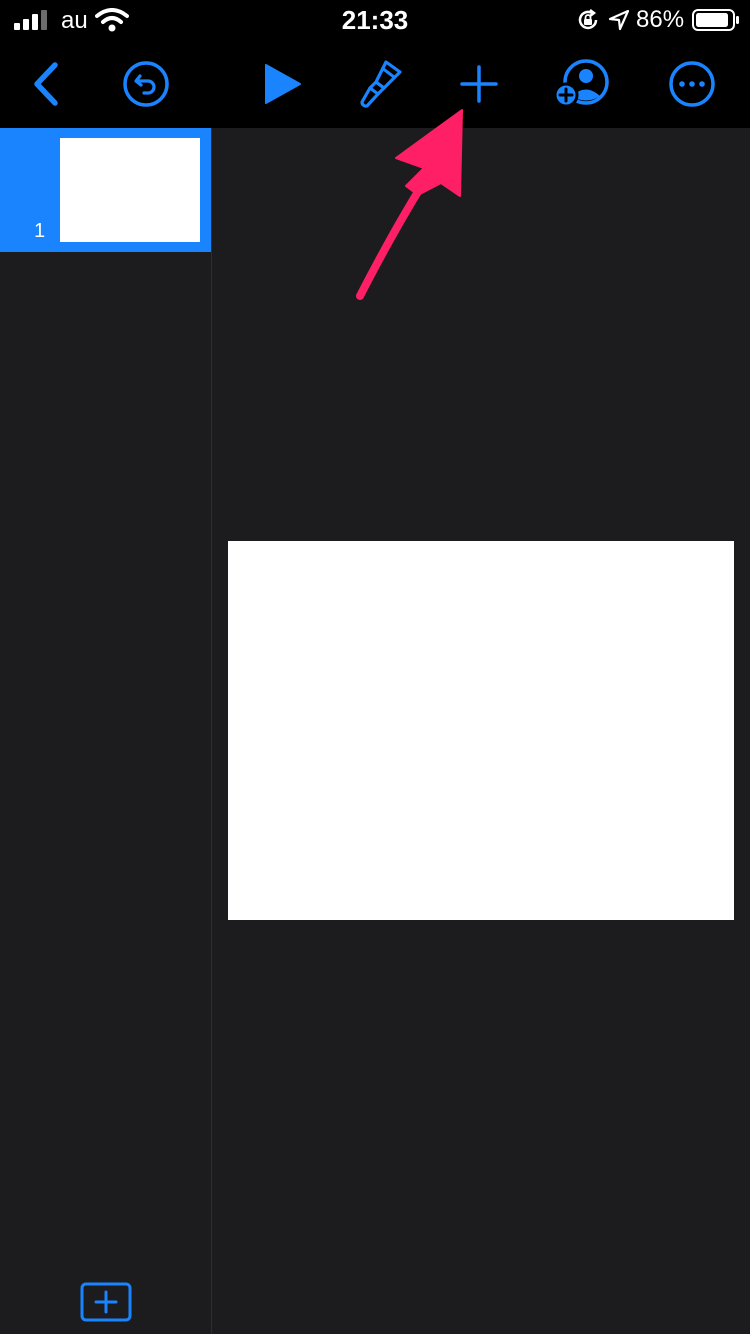 This screenshot has width=750, height=1334. I want to click on slide-thumbnail-row: 1, so click(105, 190).